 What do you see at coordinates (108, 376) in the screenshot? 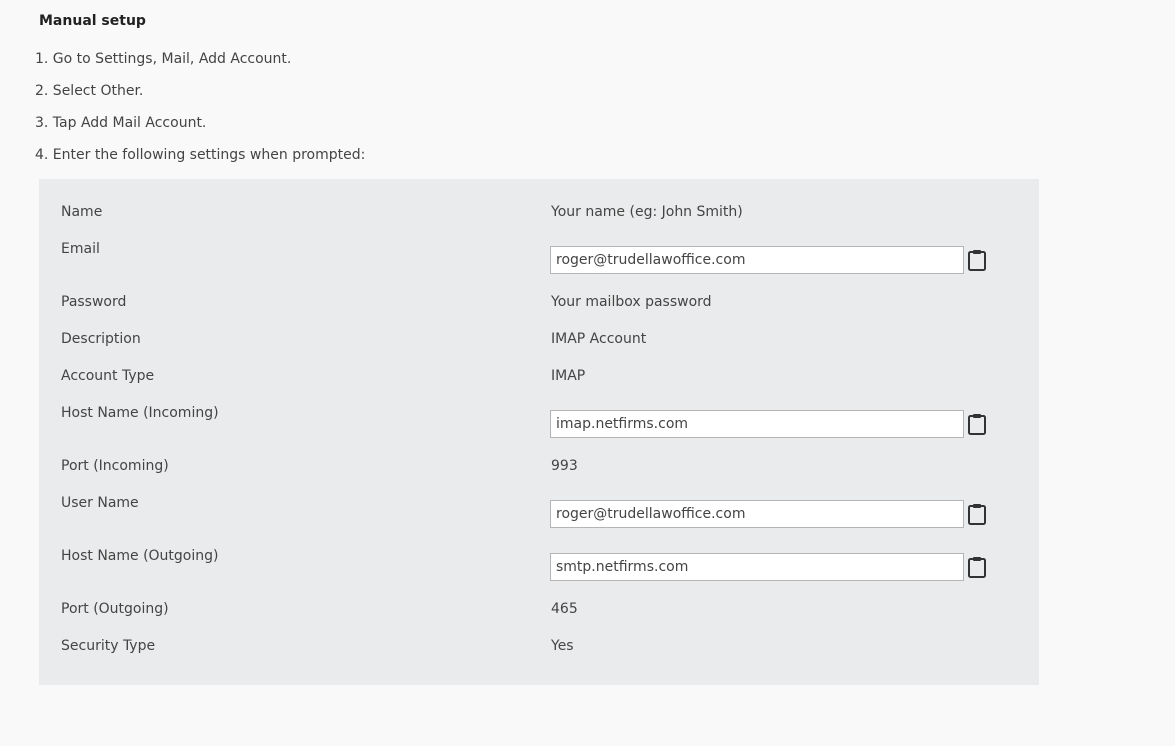
I see `setting-label-account-type: Account Type` at bounding box center [108, 376].